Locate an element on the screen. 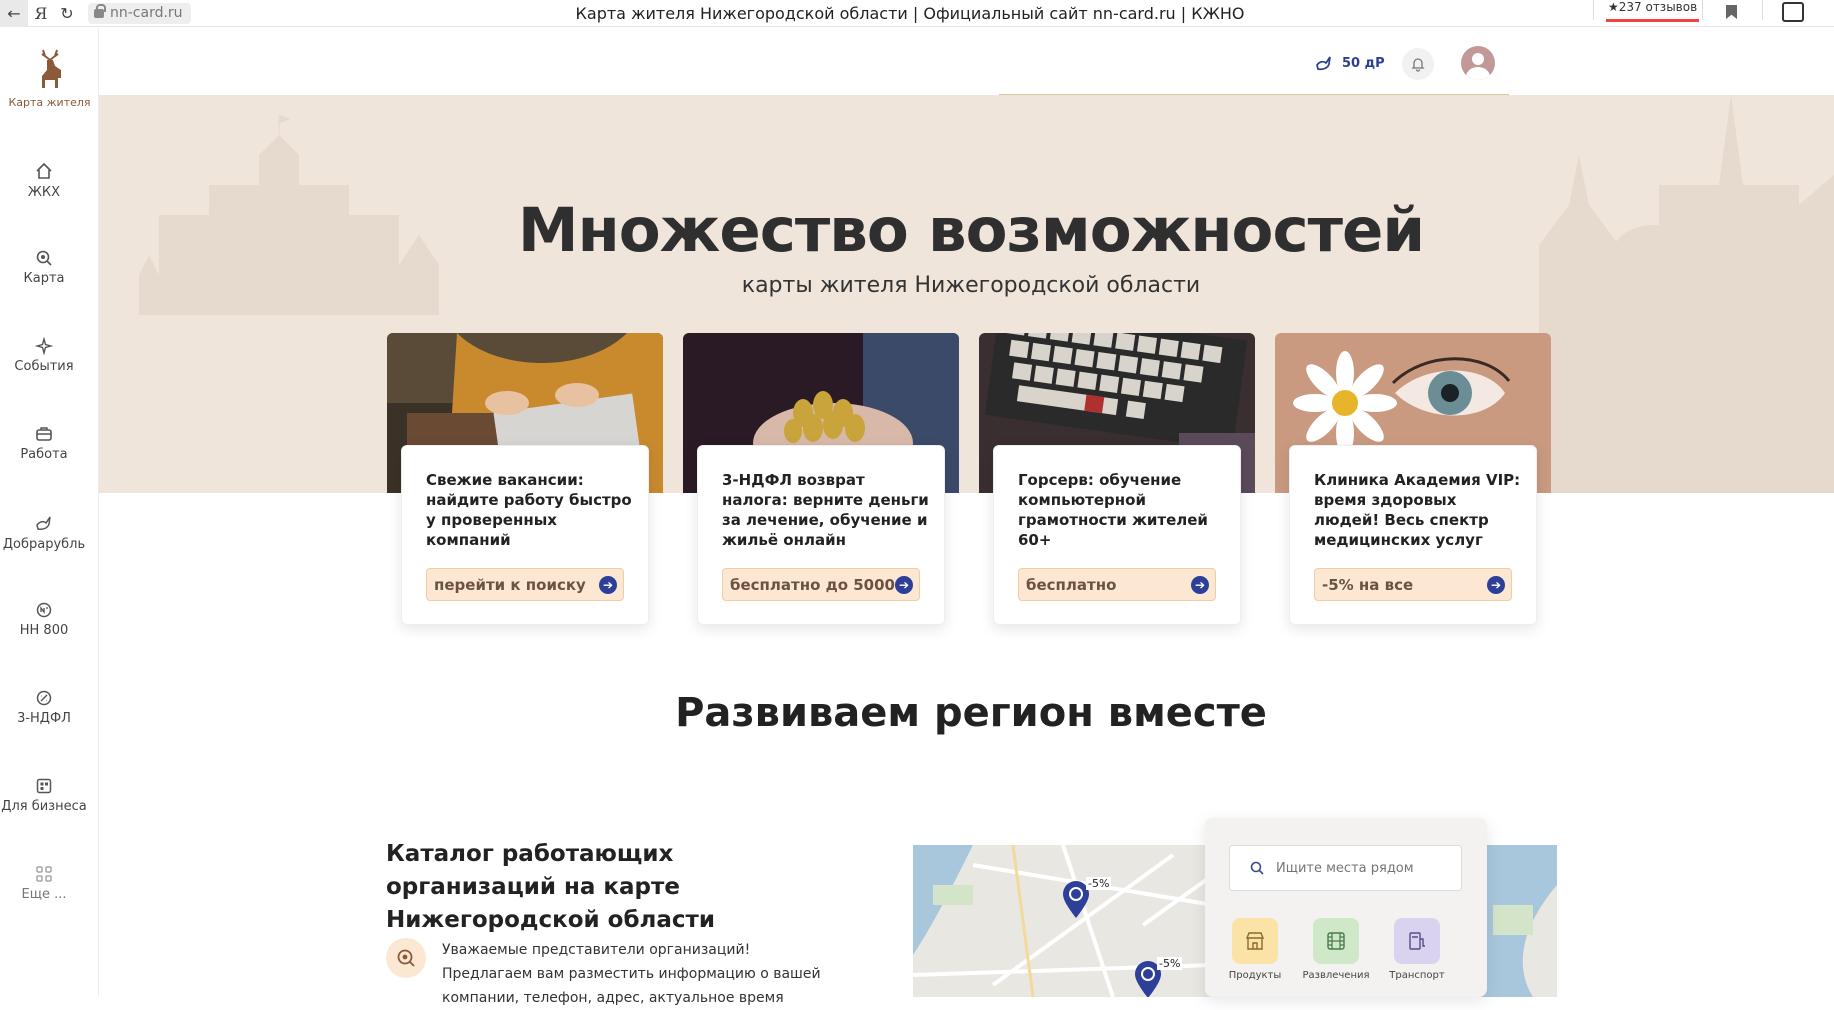  sidebar-item-business: Для бизнеса is located at coordinates (44, 795).